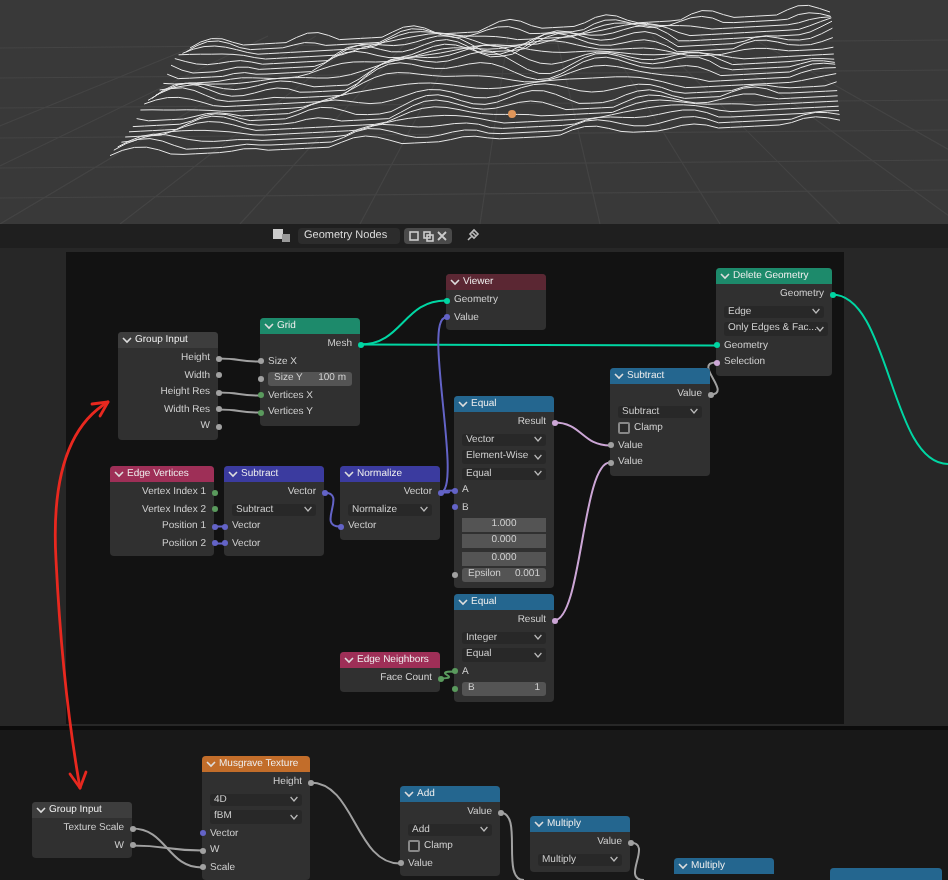 The width and height of the screenshot is (948, 880). I want to click on tree-buttons, so click(427, 236).